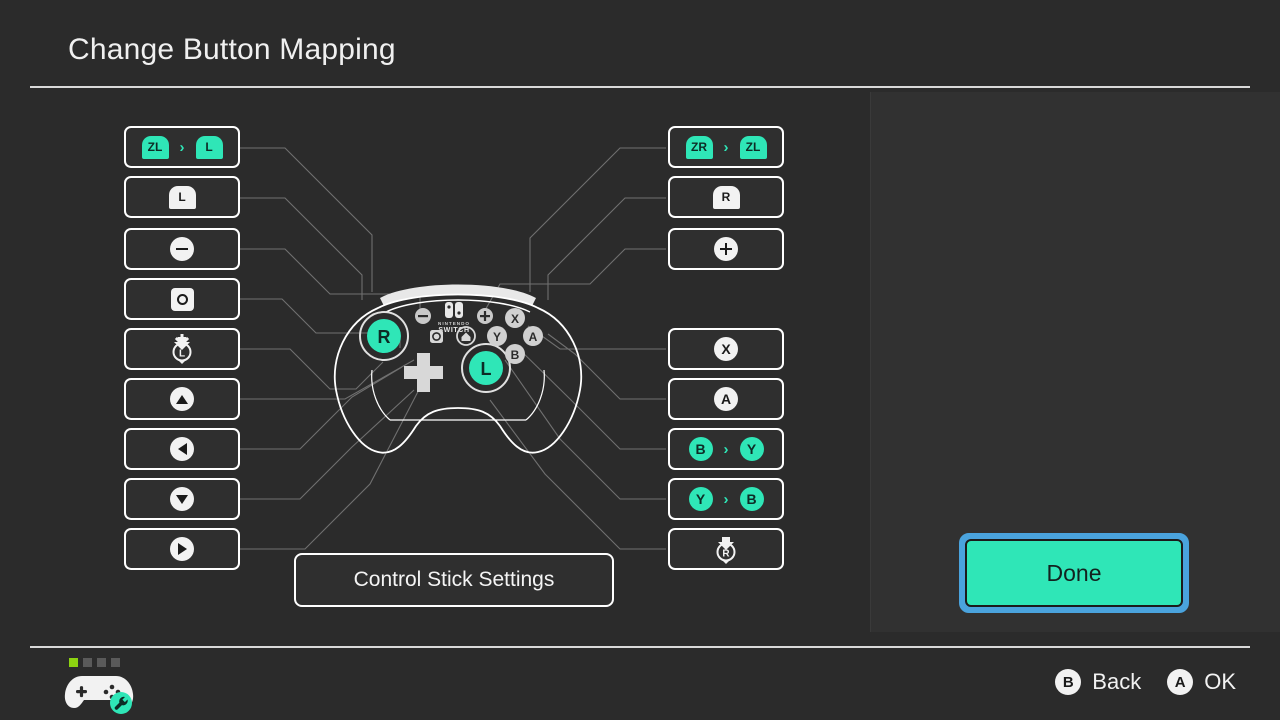 This screenshot has width=1280, height=720. What do you see at coordinates (515, 355) in the screenshot?
I see `svg-text: B` at bounding box center [515, 355].